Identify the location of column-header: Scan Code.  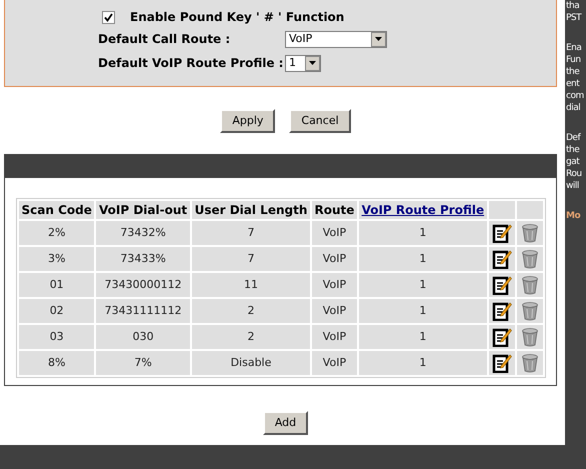
(56, 210).